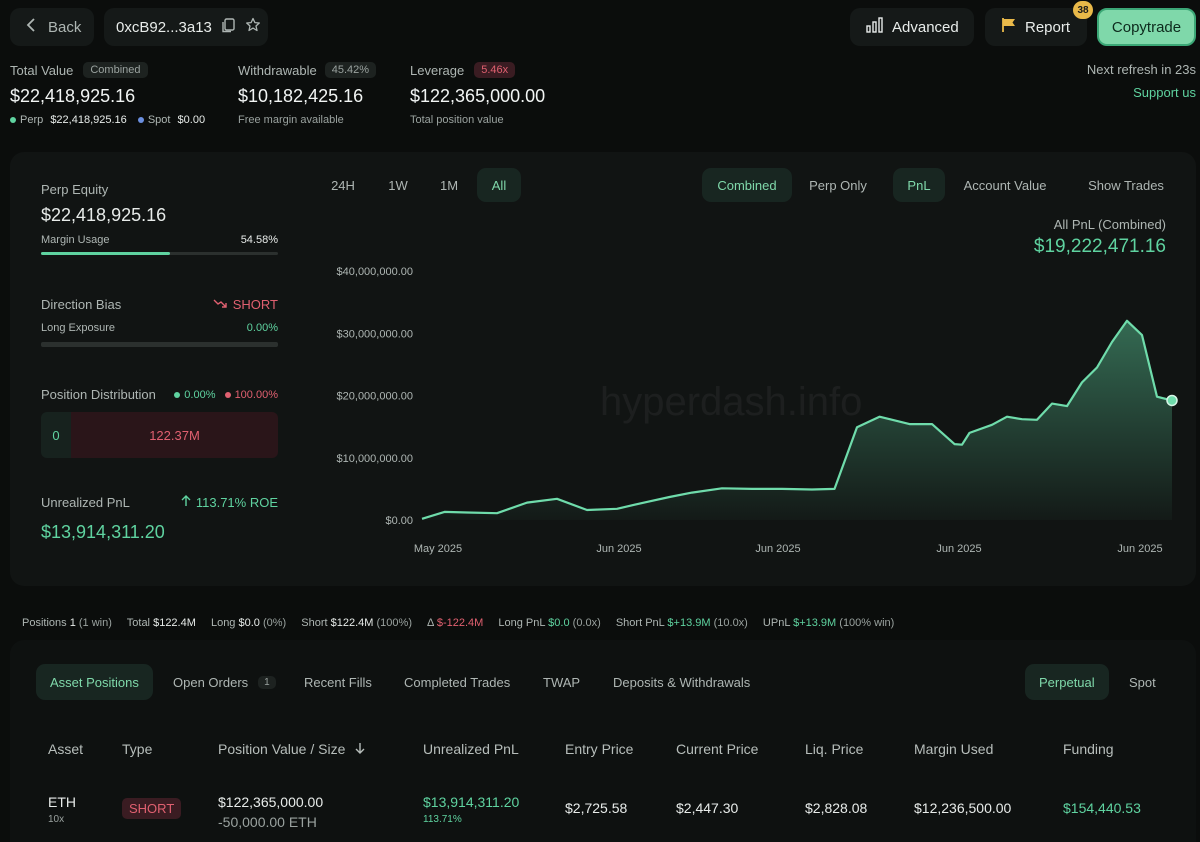 This screenshot has height=842, width=1200. What do you see at coordinates (95, 623) in the screenshot?
I see `positions-note: (1 win)` at bounding box center [95, 623].